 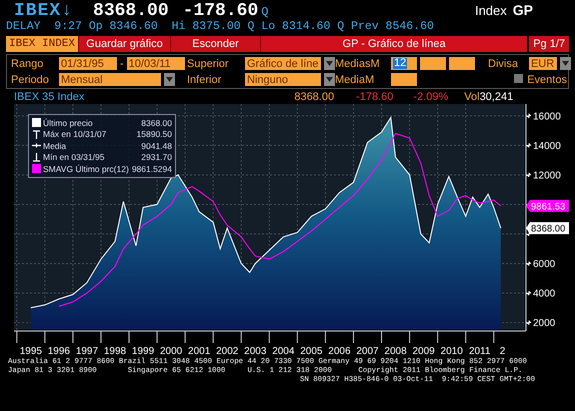 I want to click on field-label: Rango, so click(x=27, y=64).